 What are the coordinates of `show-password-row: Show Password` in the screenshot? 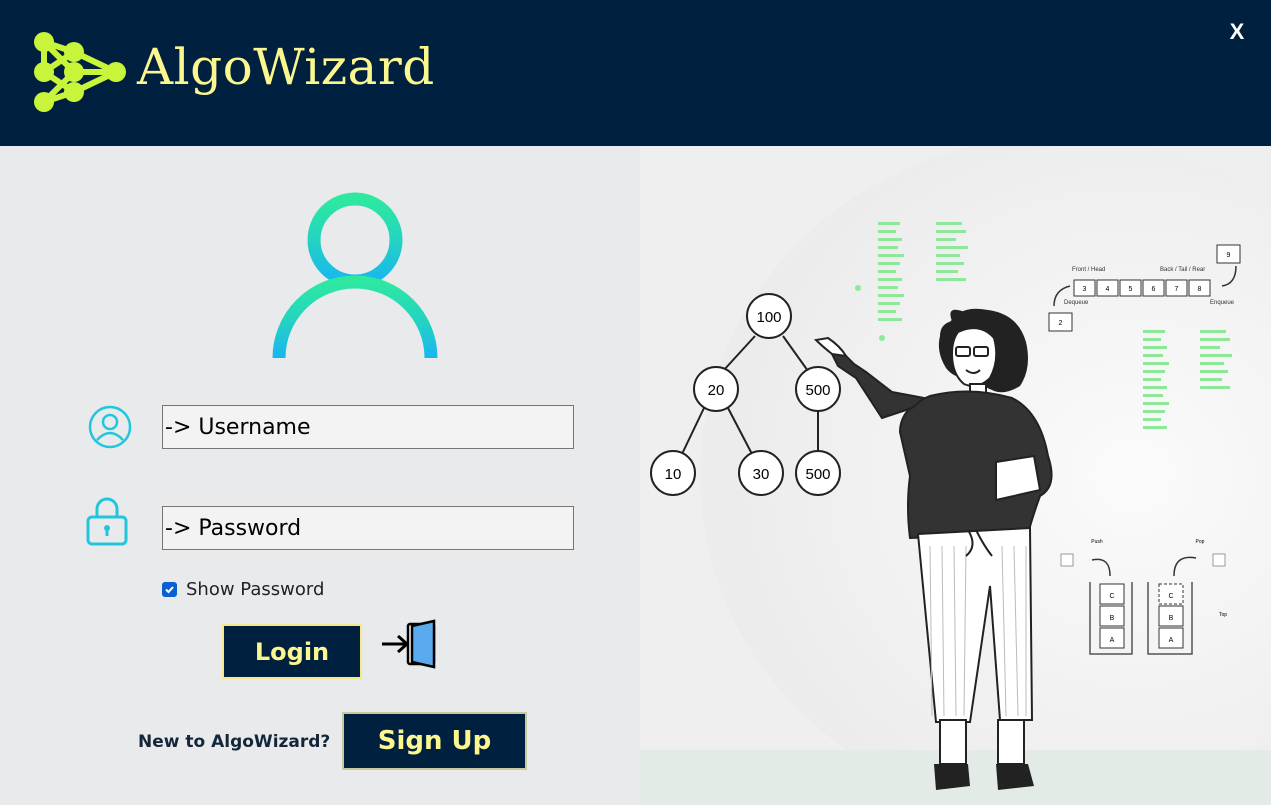 It's located at (243, 589).